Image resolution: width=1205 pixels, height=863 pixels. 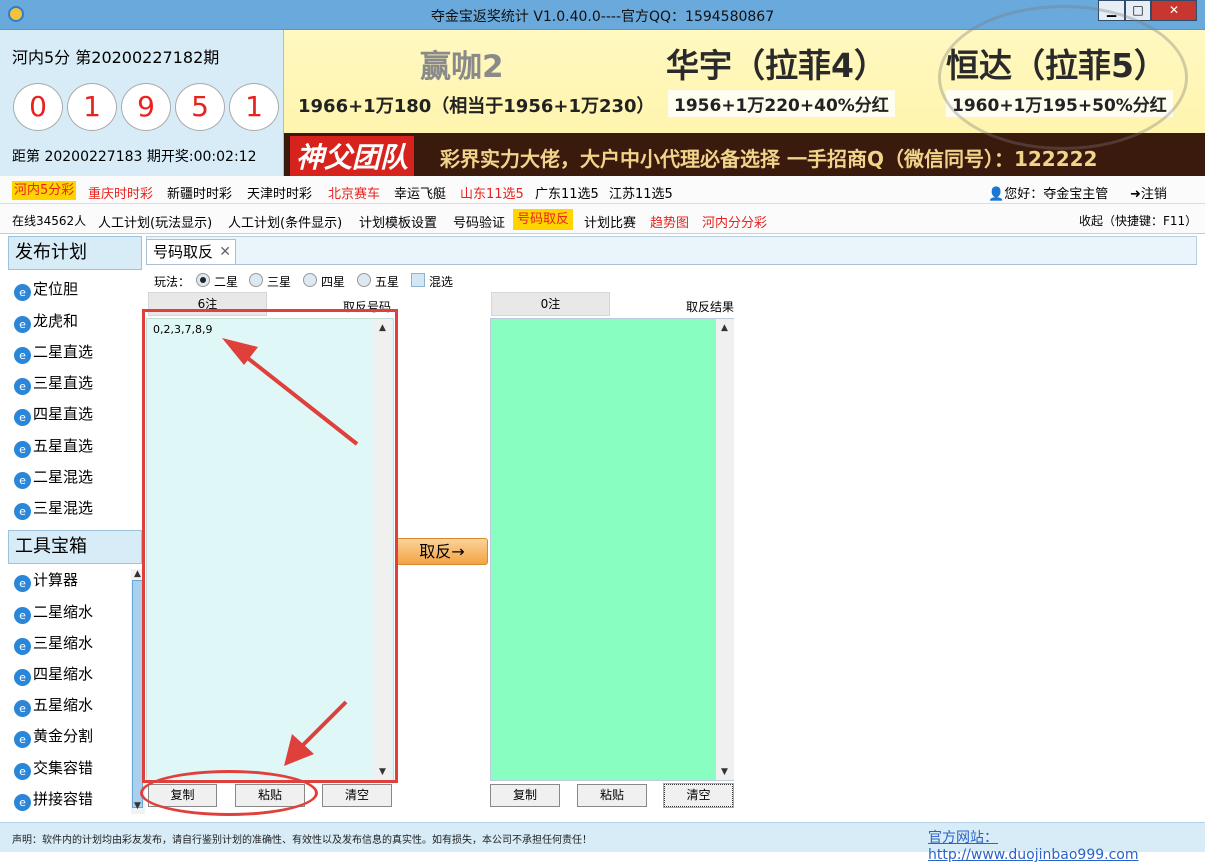 I want to click on menu-chongqing: 重庆时时彩, so click(x=120, y=192).